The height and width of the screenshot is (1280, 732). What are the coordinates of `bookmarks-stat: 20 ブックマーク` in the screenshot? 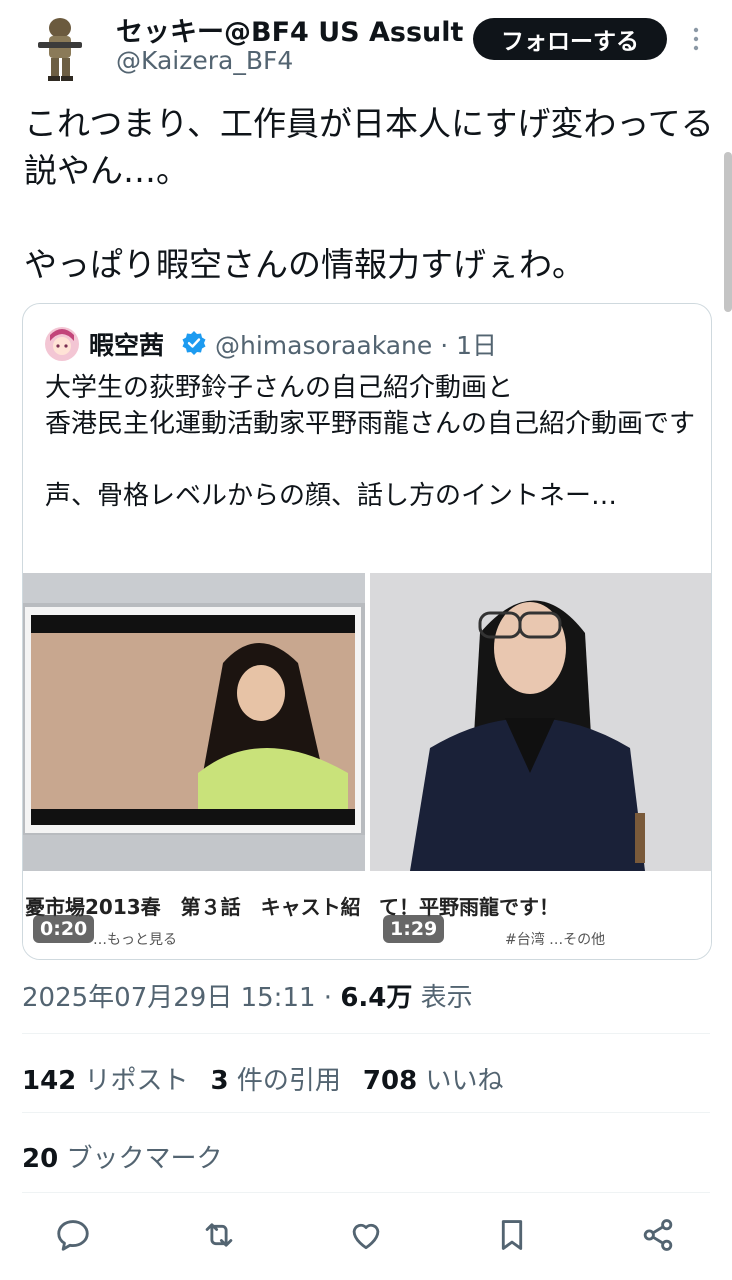 It's located at (122, 1156).